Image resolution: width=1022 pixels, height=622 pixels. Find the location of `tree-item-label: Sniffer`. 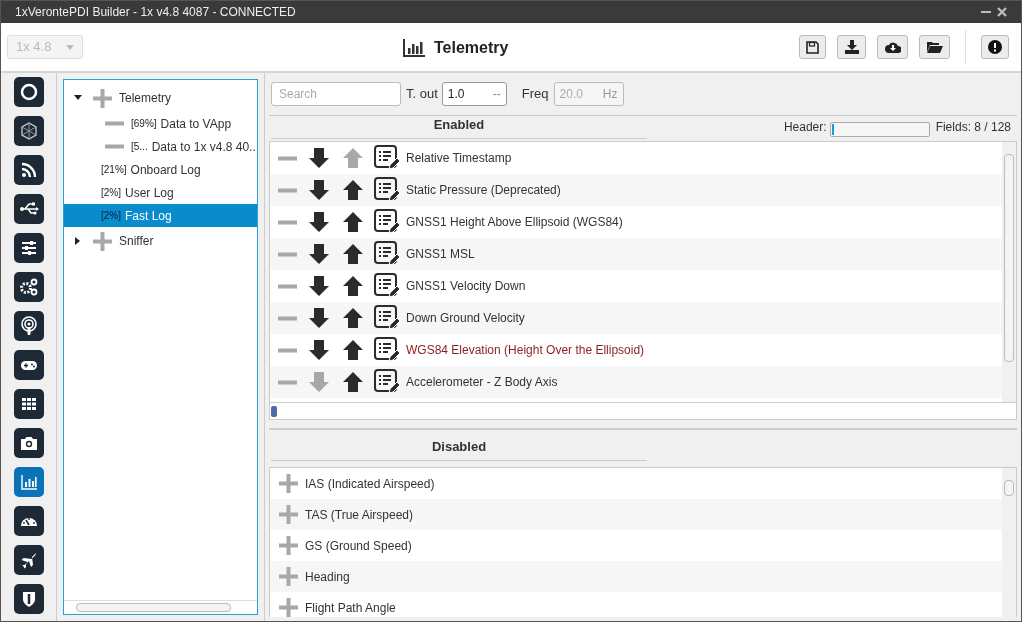

tree-item-label: Sniffer is located at coordinates (136, 241).